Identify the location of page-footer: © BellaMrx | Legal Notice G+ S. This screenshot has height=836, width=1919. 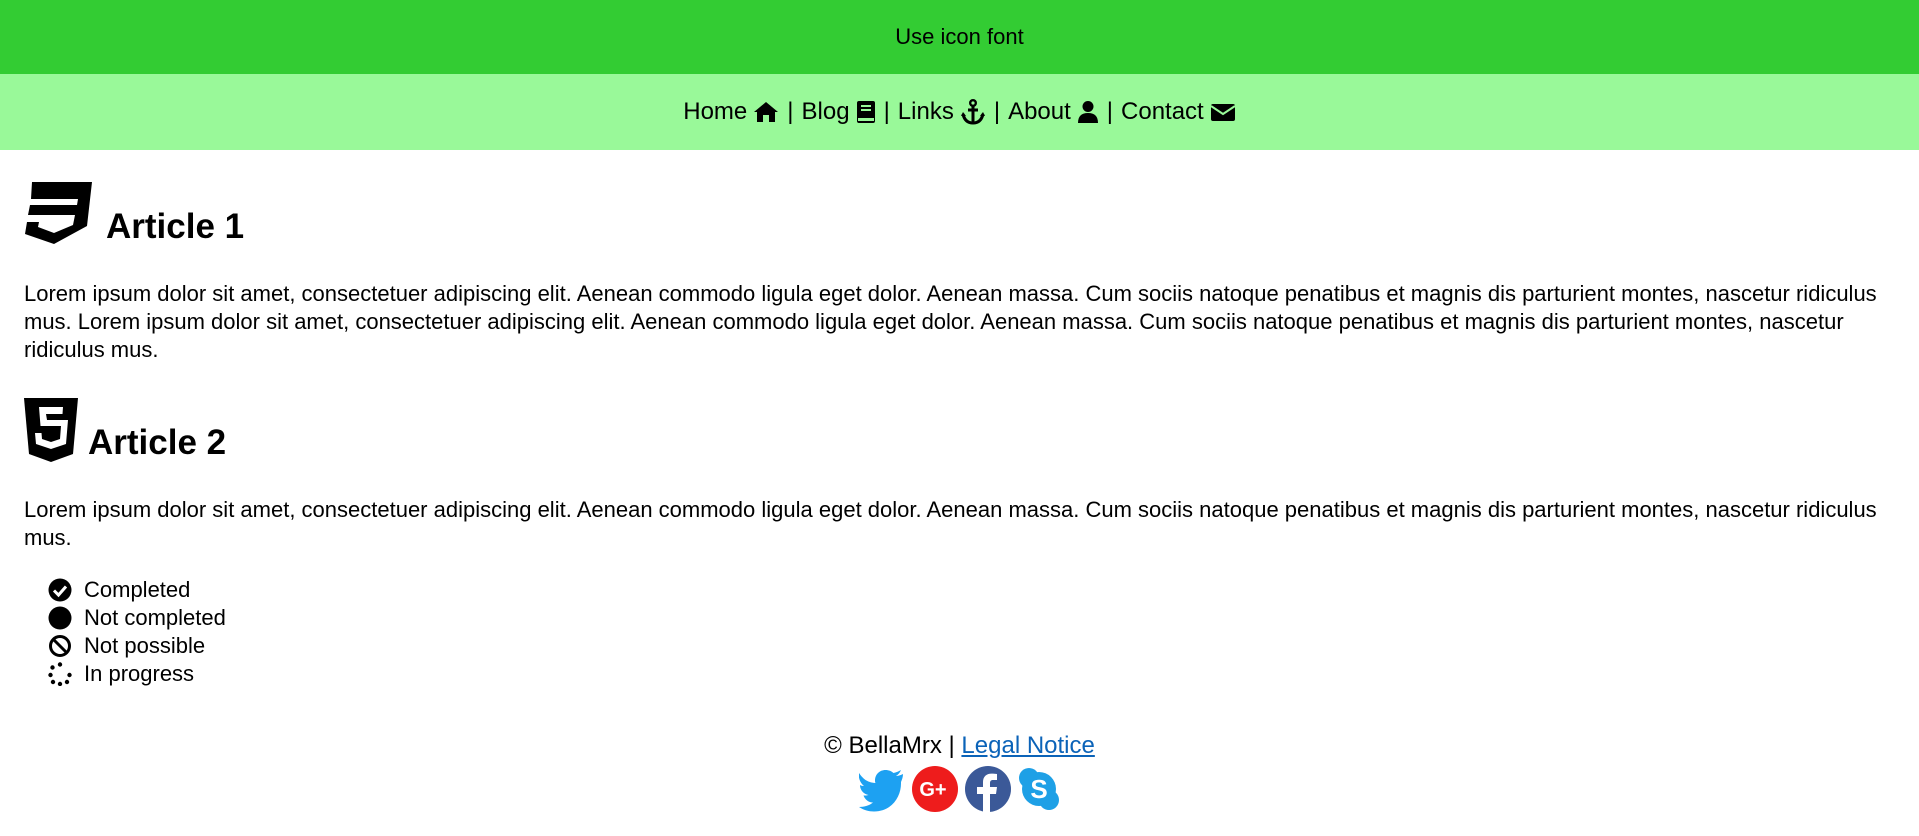
(959, 772).